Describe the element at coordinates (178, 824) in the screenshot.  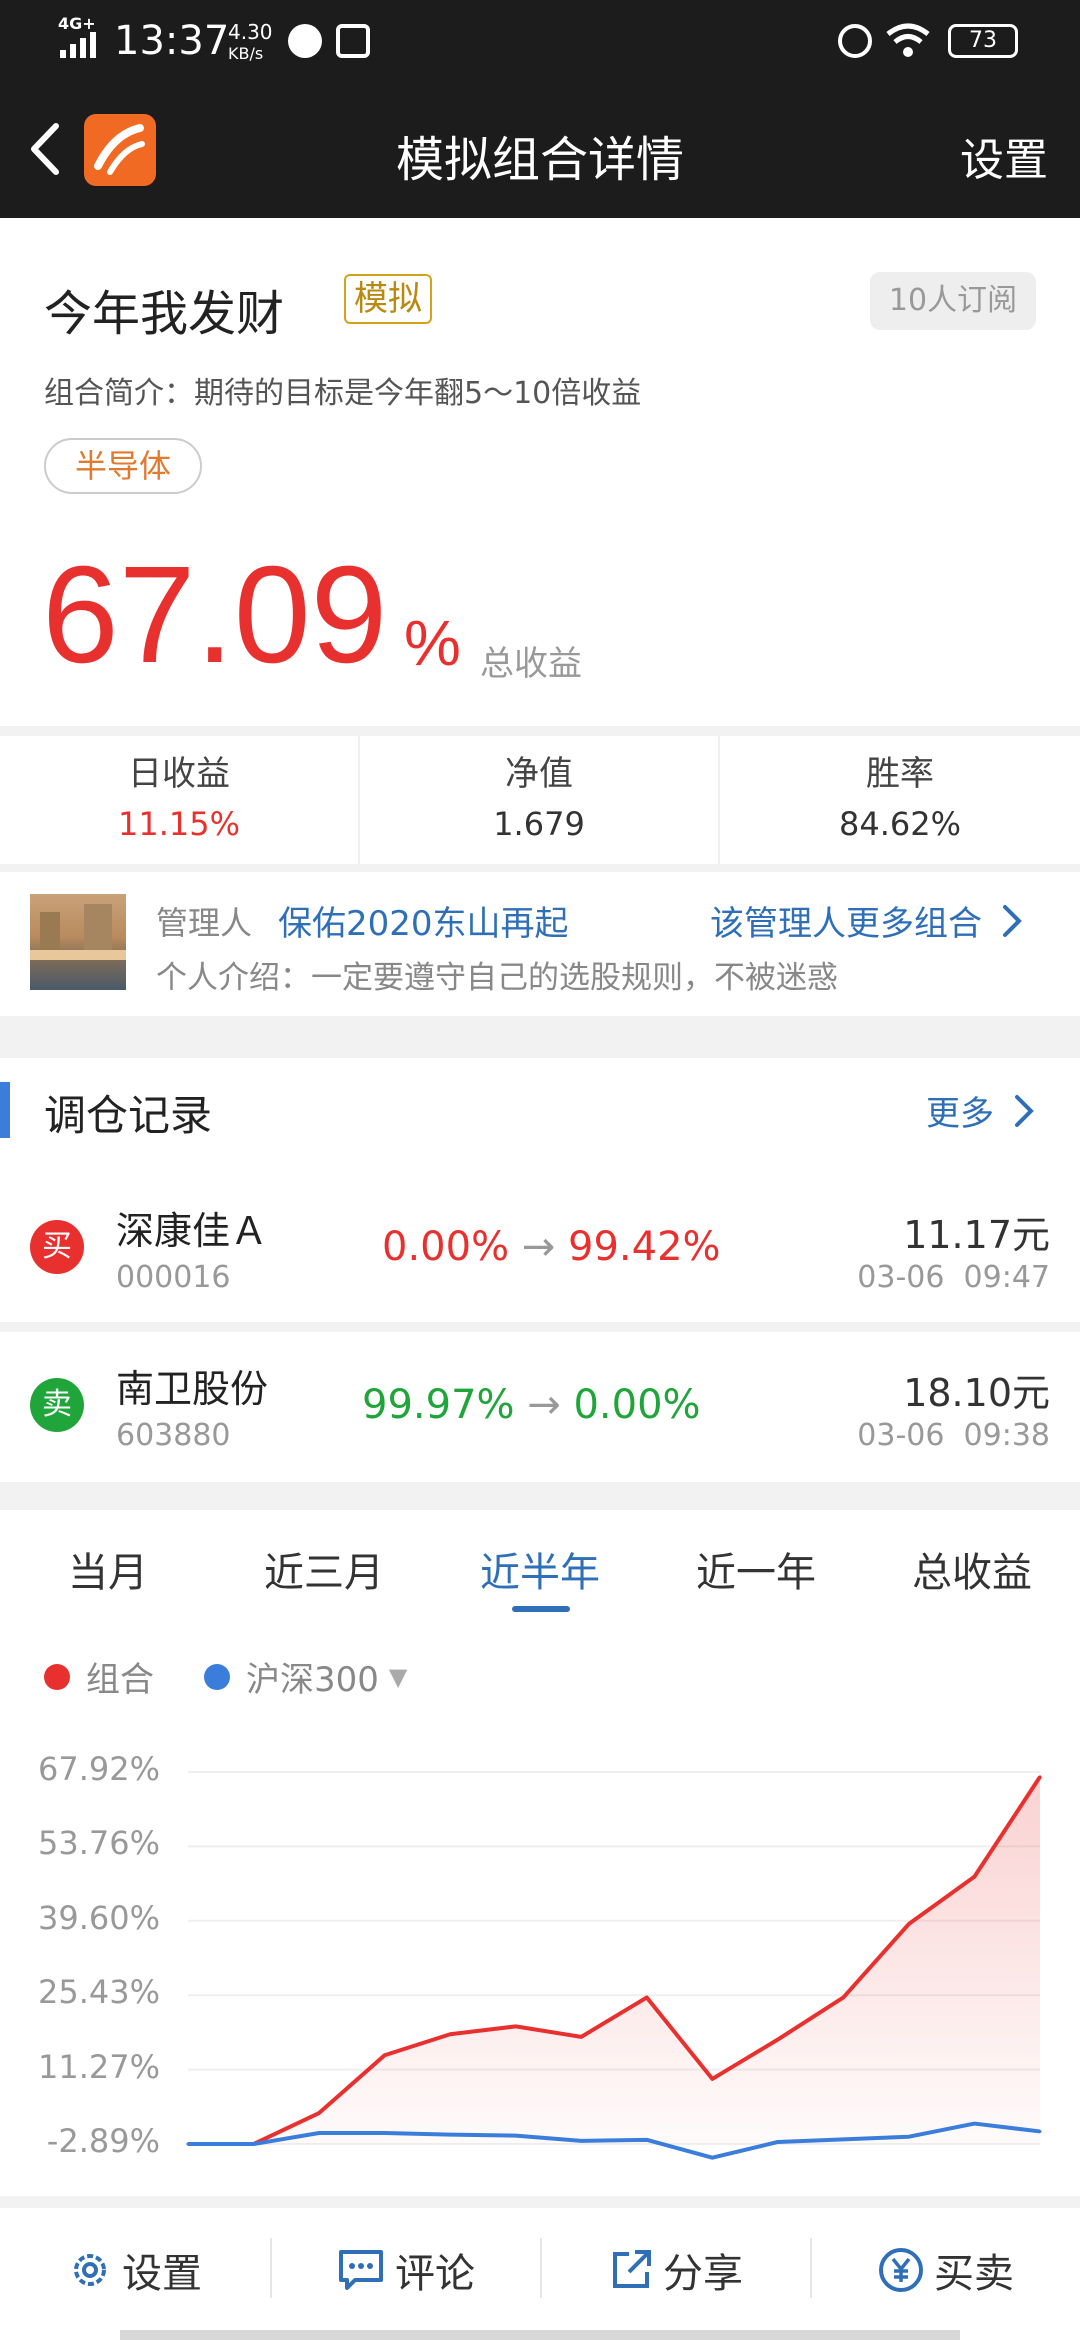
I see `stat-value: 11.15%` at that location.